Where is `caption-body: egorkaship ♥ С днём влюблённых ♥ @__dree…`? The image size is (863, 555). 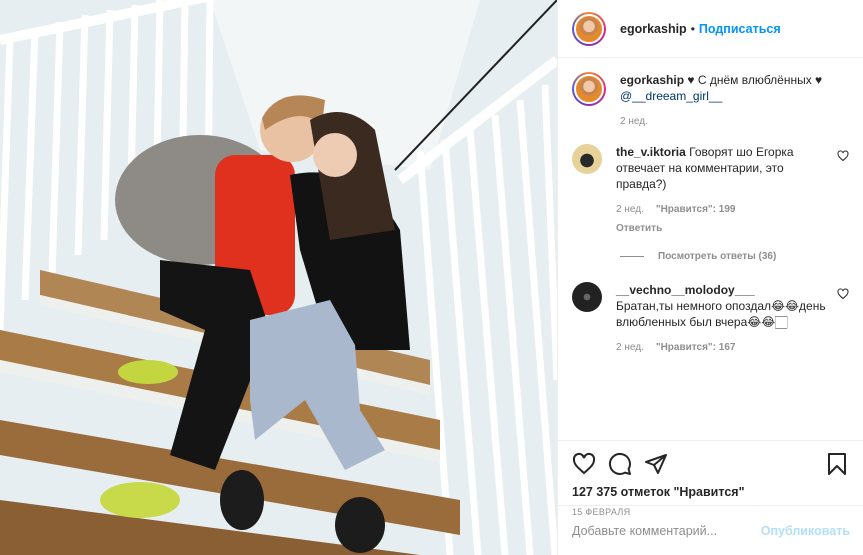 caption-body: egorkaship ♥ С днём влюблённых ♥ @__dree… is located at coordinates (734, 101).